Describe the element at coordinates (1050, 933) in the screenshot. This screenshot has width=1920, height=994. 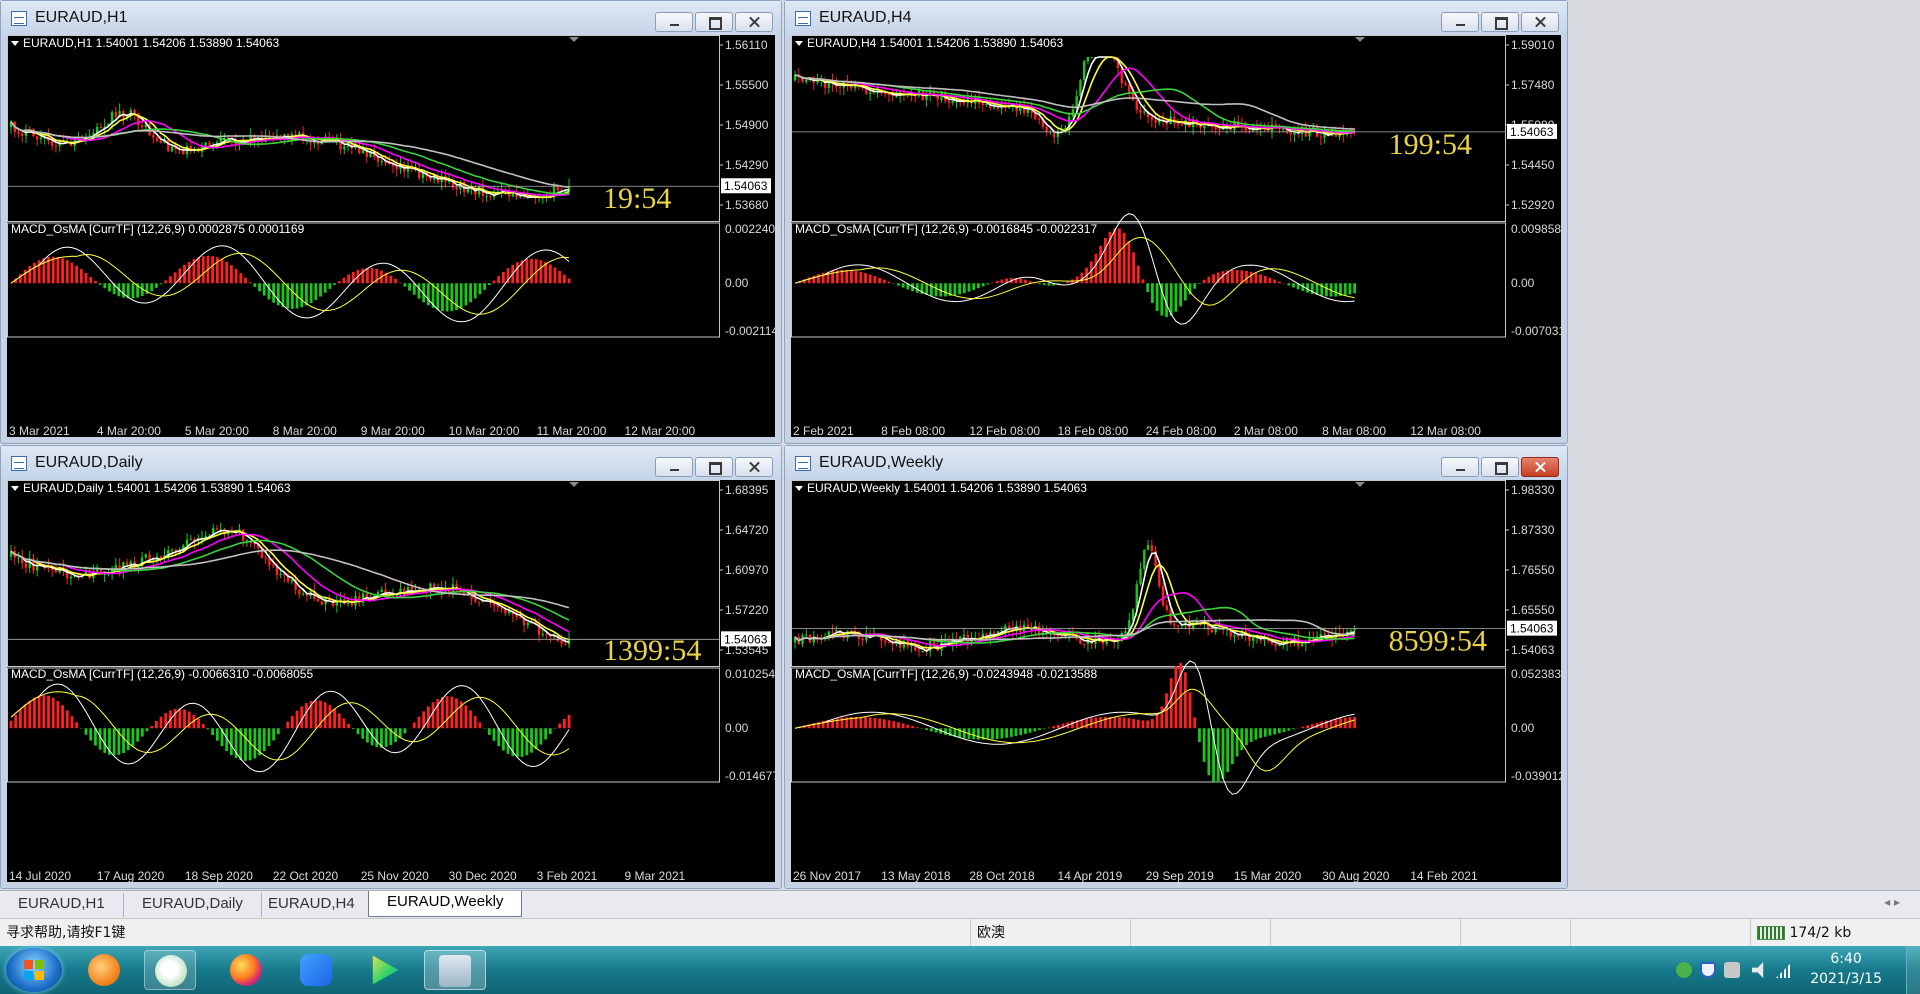
I see `status-profile: 欧澳` at that location.